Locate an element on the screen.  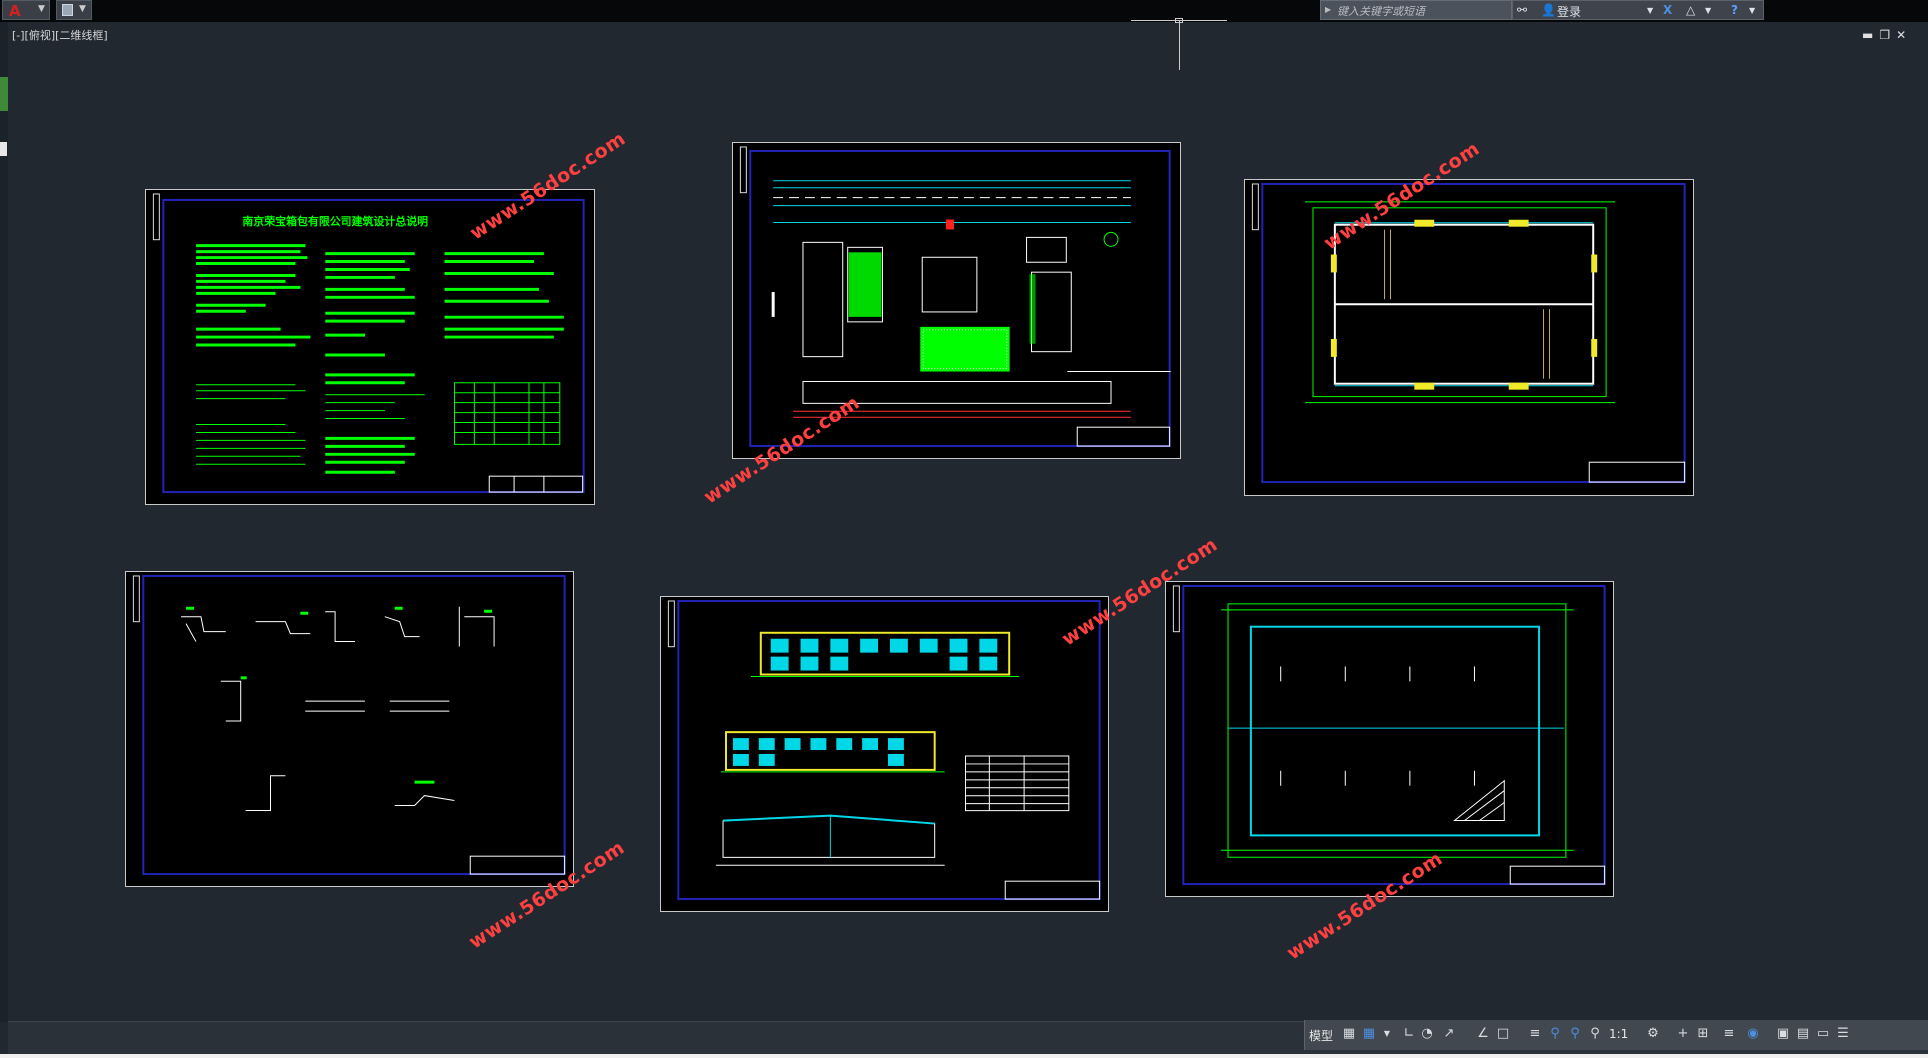
annotation-visibility-icon: ⚲ is located at coordinates (1555, 1034).